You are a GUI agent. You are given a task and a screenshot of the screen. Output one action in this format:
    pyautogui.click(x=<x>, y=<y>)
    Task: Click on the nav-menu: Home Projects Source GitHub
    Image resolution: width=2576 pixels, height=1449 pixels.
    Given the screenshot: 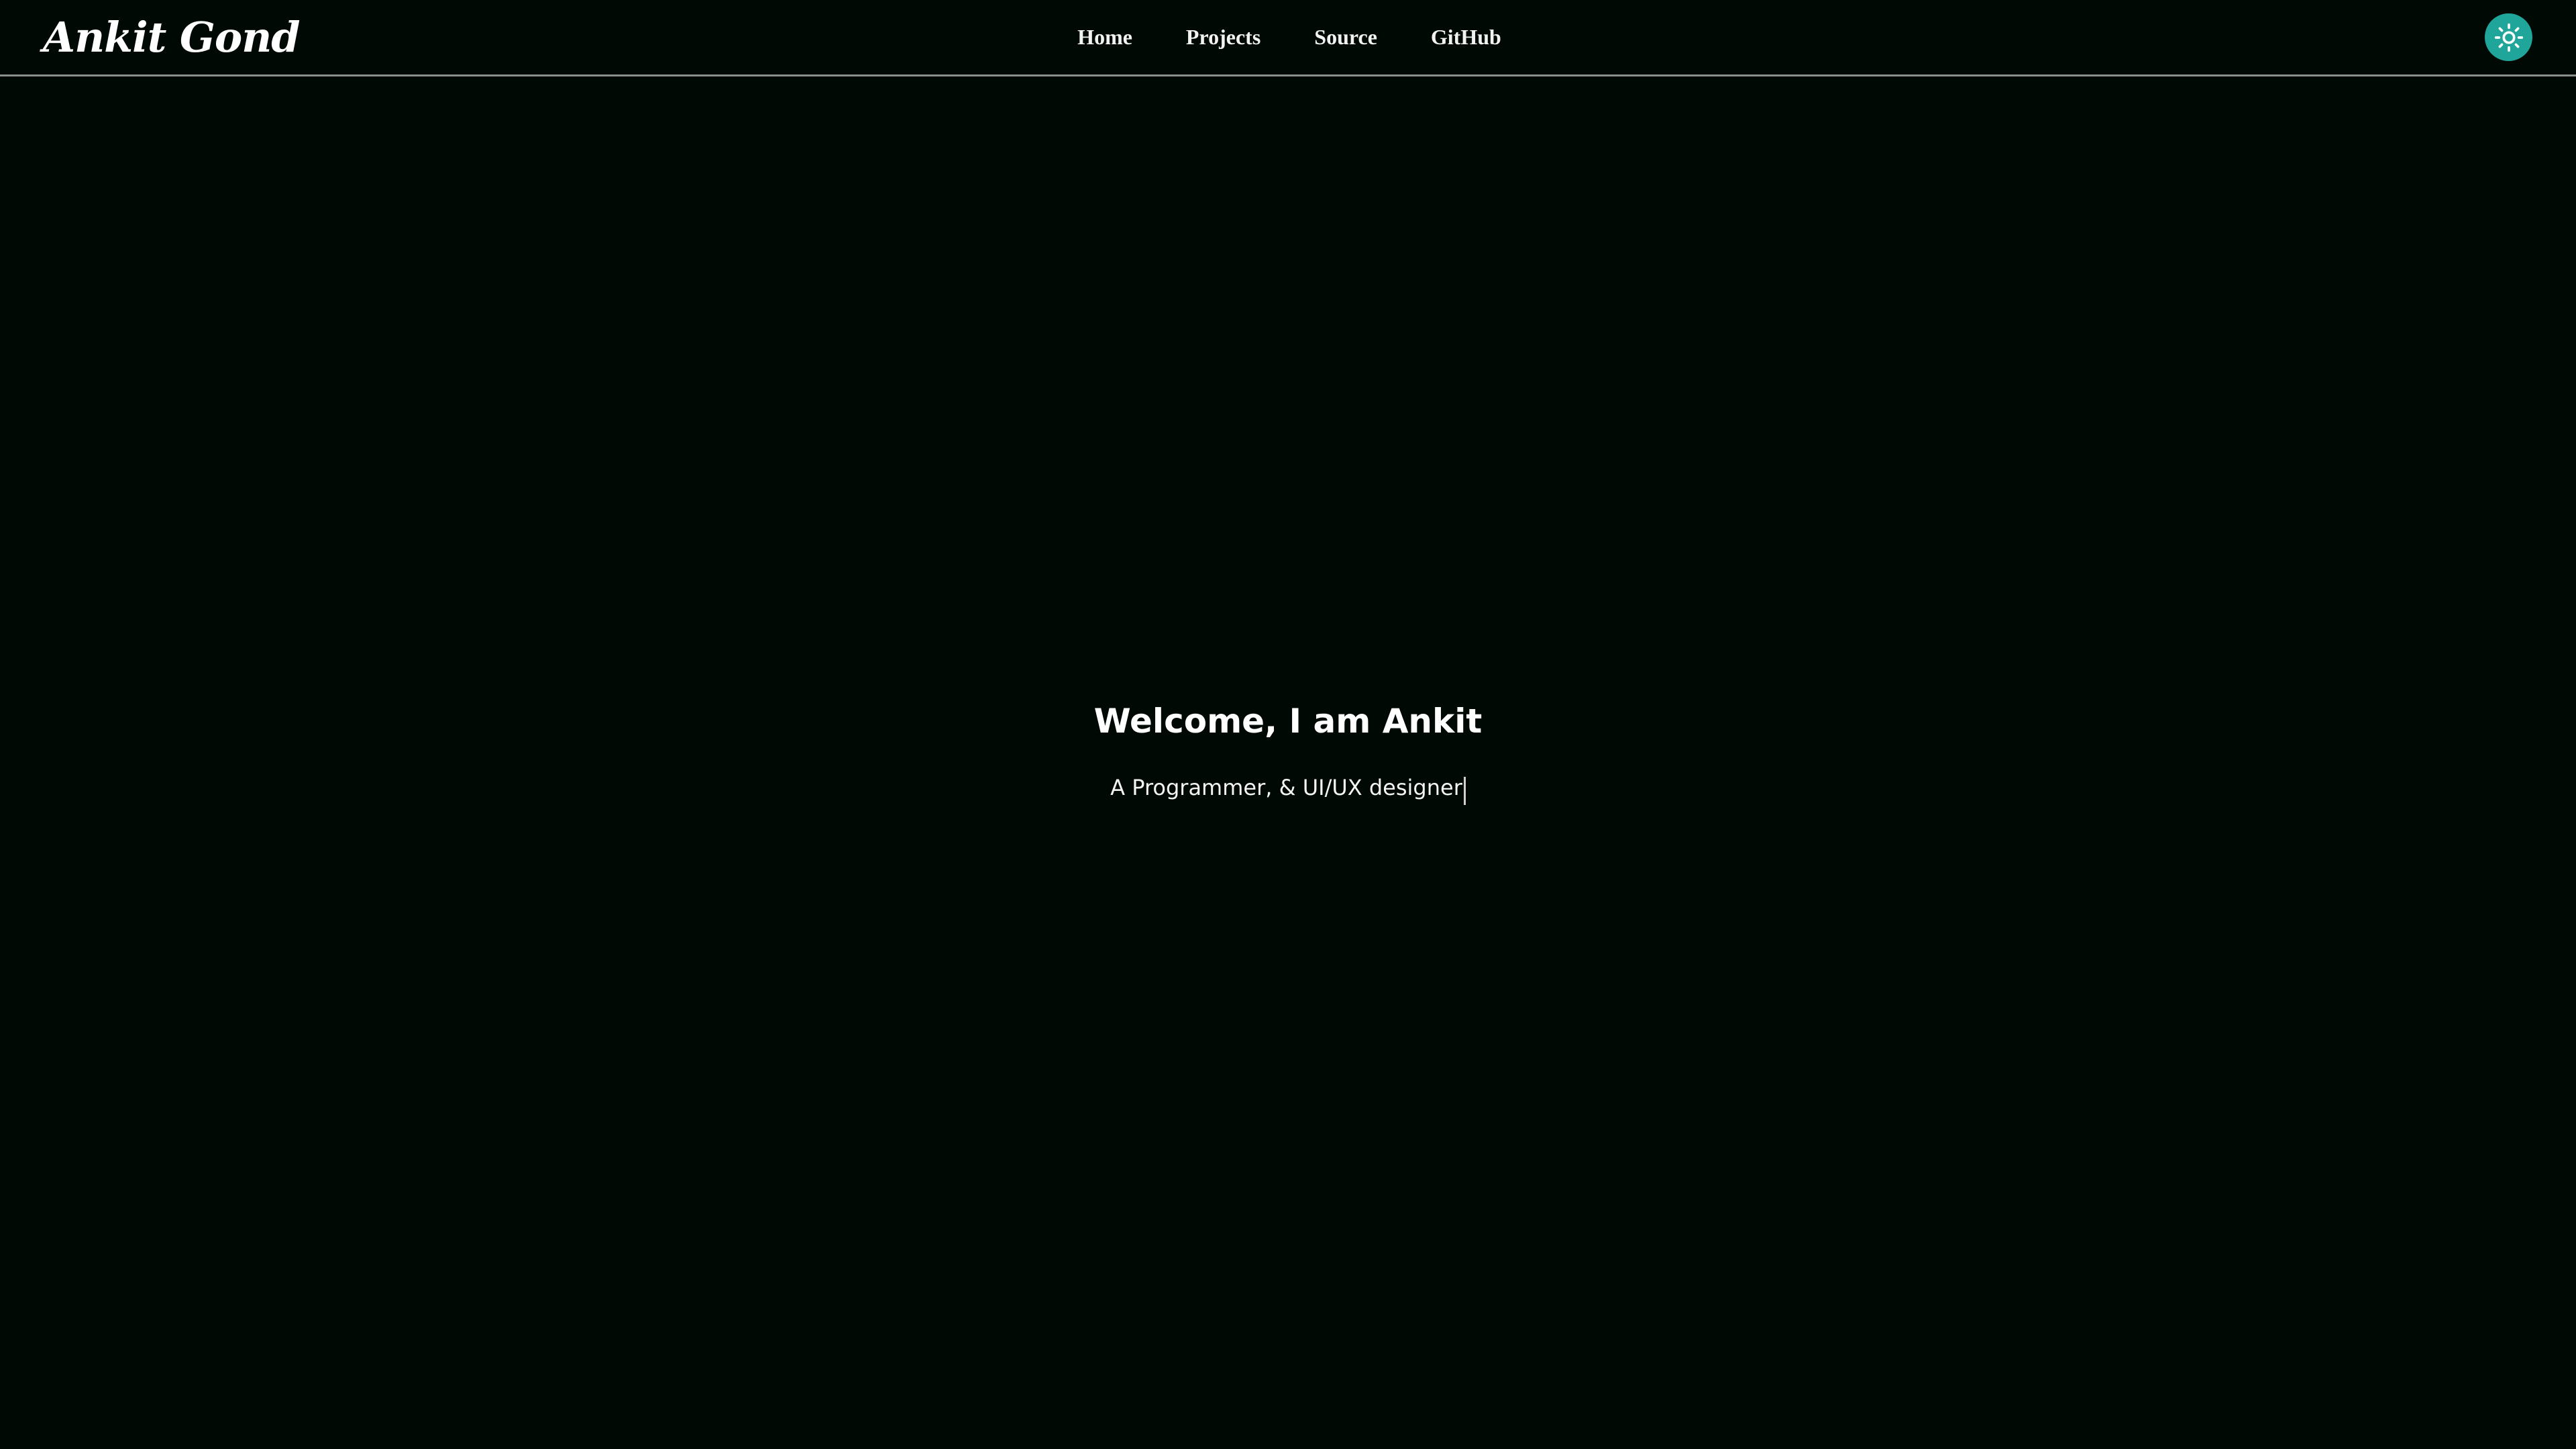 What is the action you would take?
    pyautogui.click(x=1288, y=37)
    